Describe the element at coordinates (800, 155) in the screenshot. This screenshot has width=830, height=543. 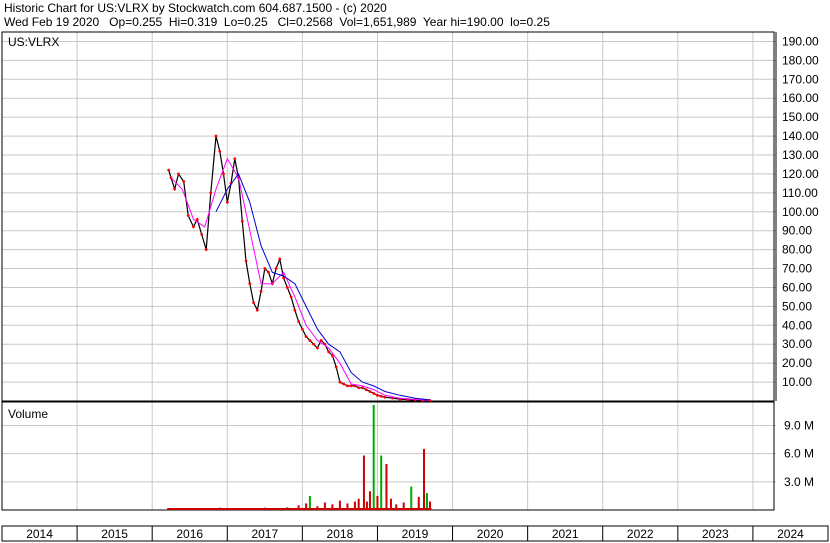
I see `price-tick-label: 130.00` at that location.